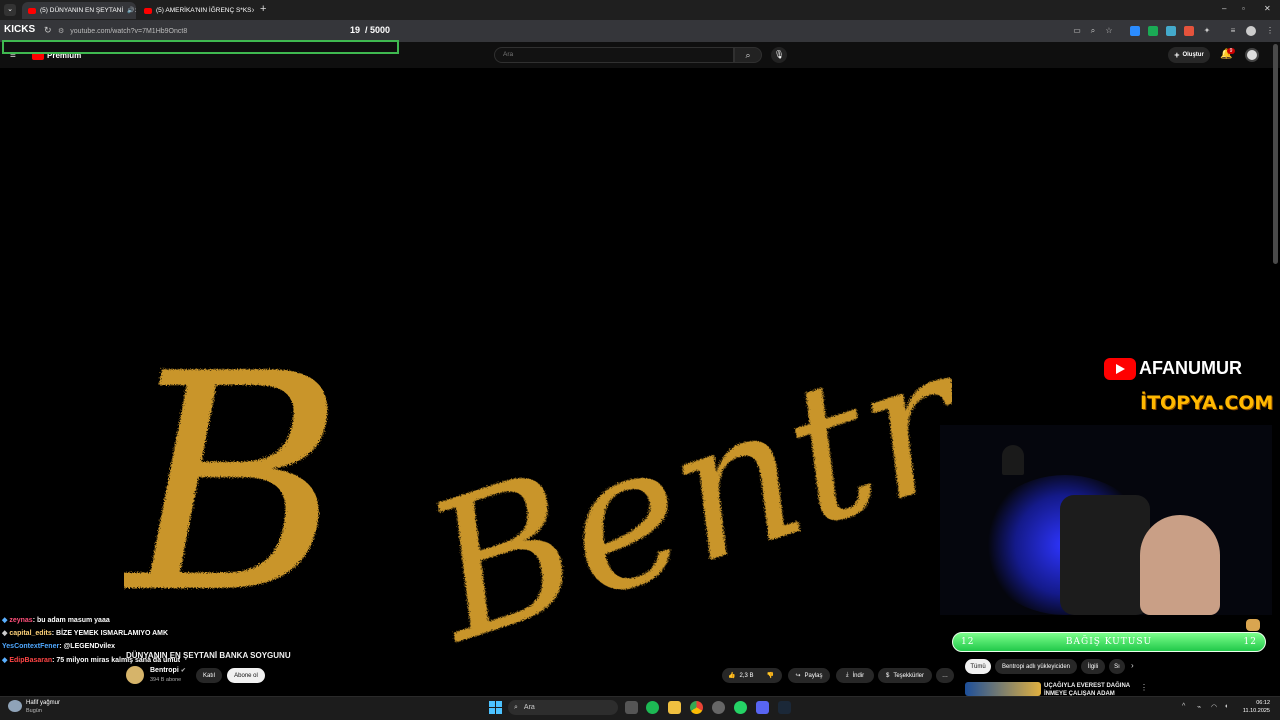 This screenshot has height=720, width=1280. I want to click on create-button: + Oluştur, so click(1189, 55).